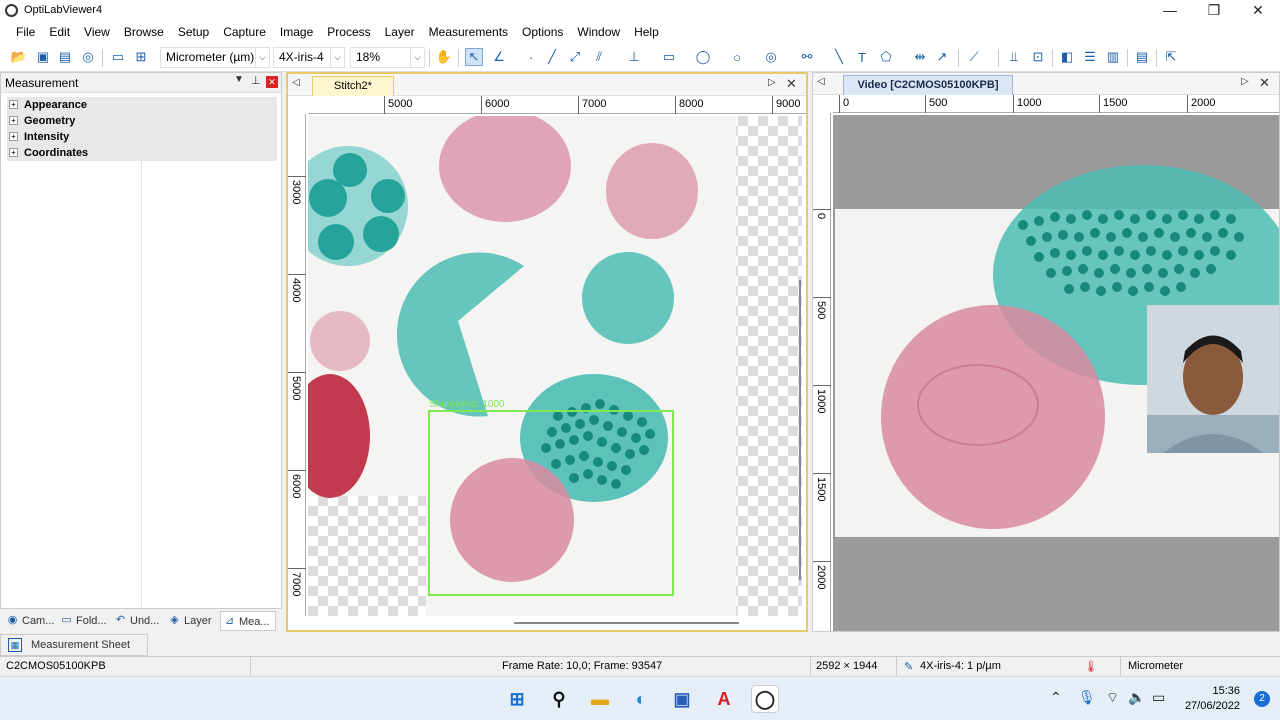 The image size is (1280, 720). I want to click on gallery-icon: ▭, so click(118, 57).